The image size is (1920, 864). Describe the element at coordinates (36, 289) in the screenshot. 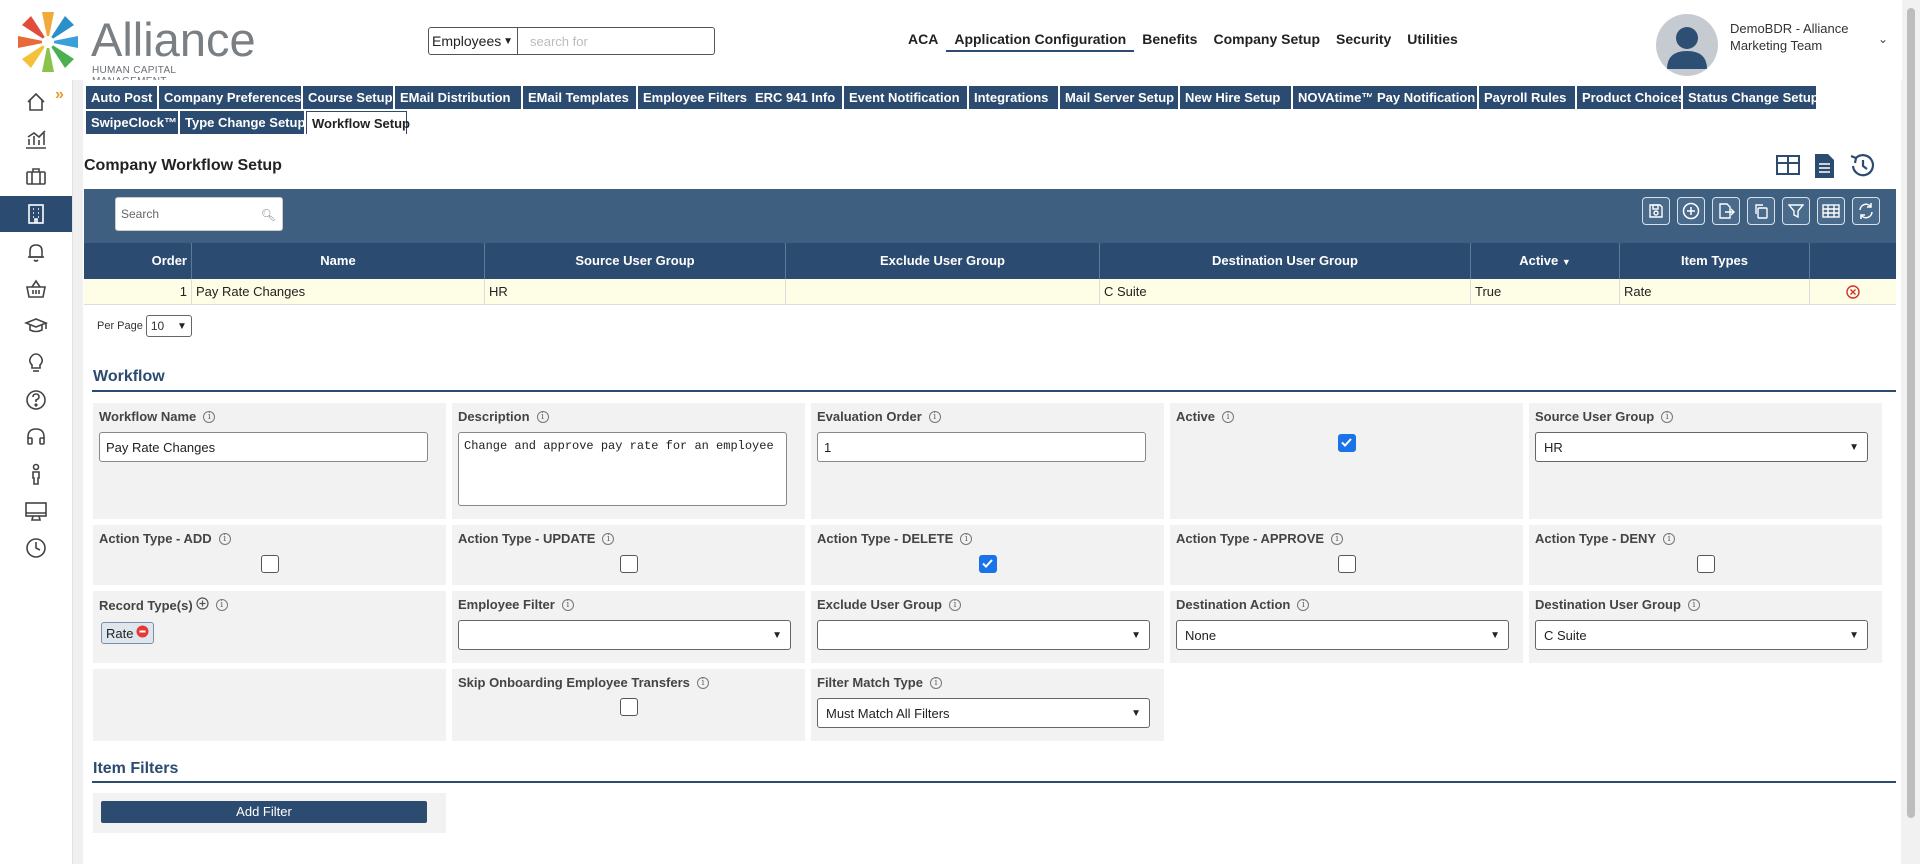

I see `basket-icon` at that location.